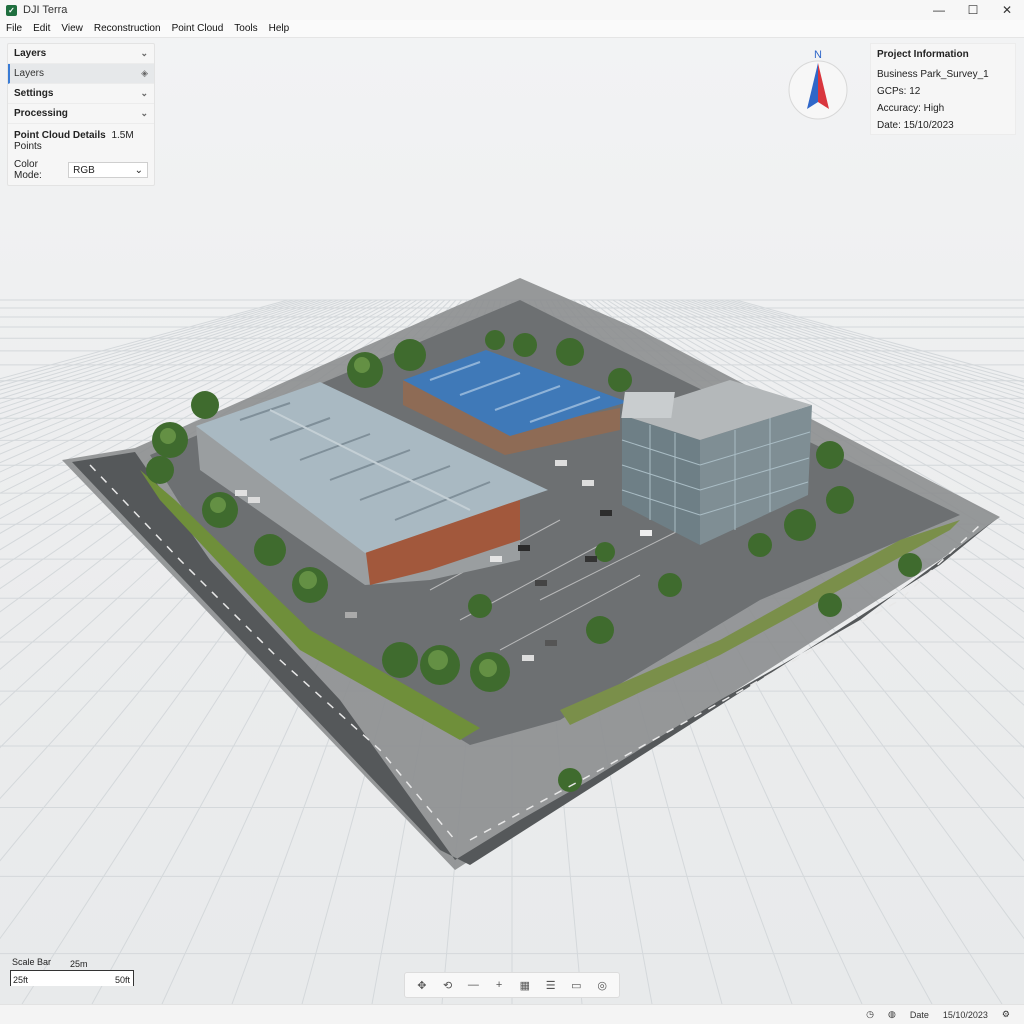 Image resolution: width=1024 pixels, height=1024 pixels. I want to click on layers-item-label: Layers, so click(29, 73).